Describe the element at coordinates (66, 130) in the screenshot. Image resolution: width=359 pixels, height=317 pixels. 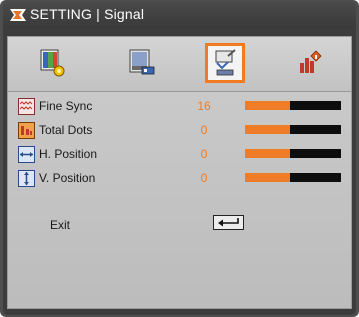
I see `total-dots-label: Total Dots` at that location.